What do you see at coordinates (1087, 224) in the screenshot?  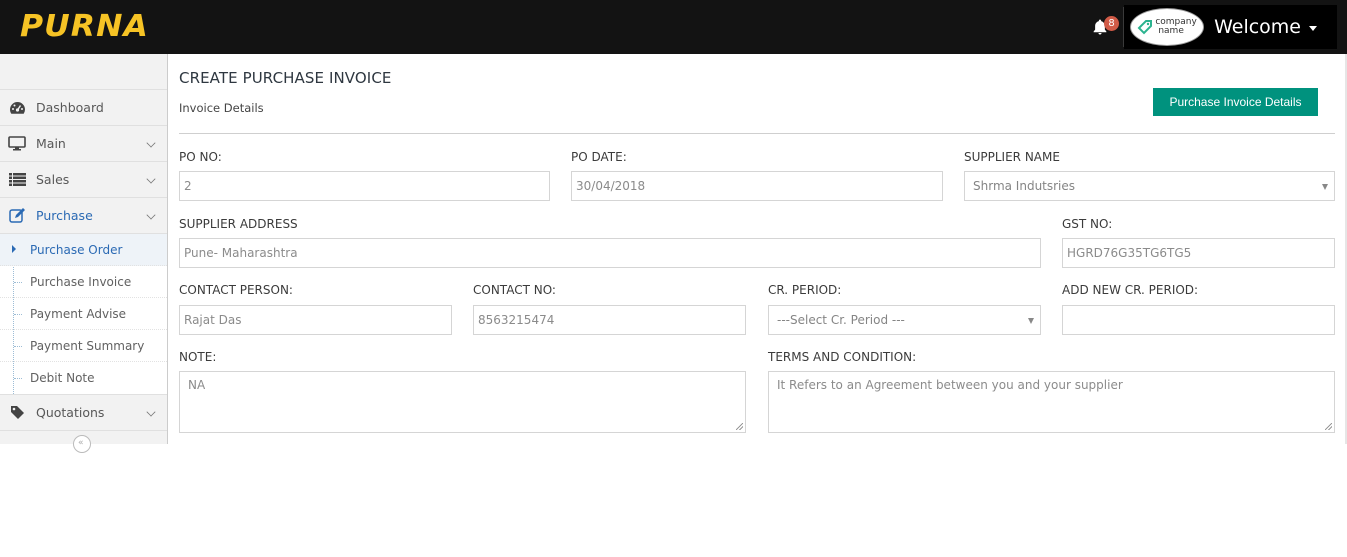 I see `gst-no-label: GST NO:` at bounding box center [1087, 224].